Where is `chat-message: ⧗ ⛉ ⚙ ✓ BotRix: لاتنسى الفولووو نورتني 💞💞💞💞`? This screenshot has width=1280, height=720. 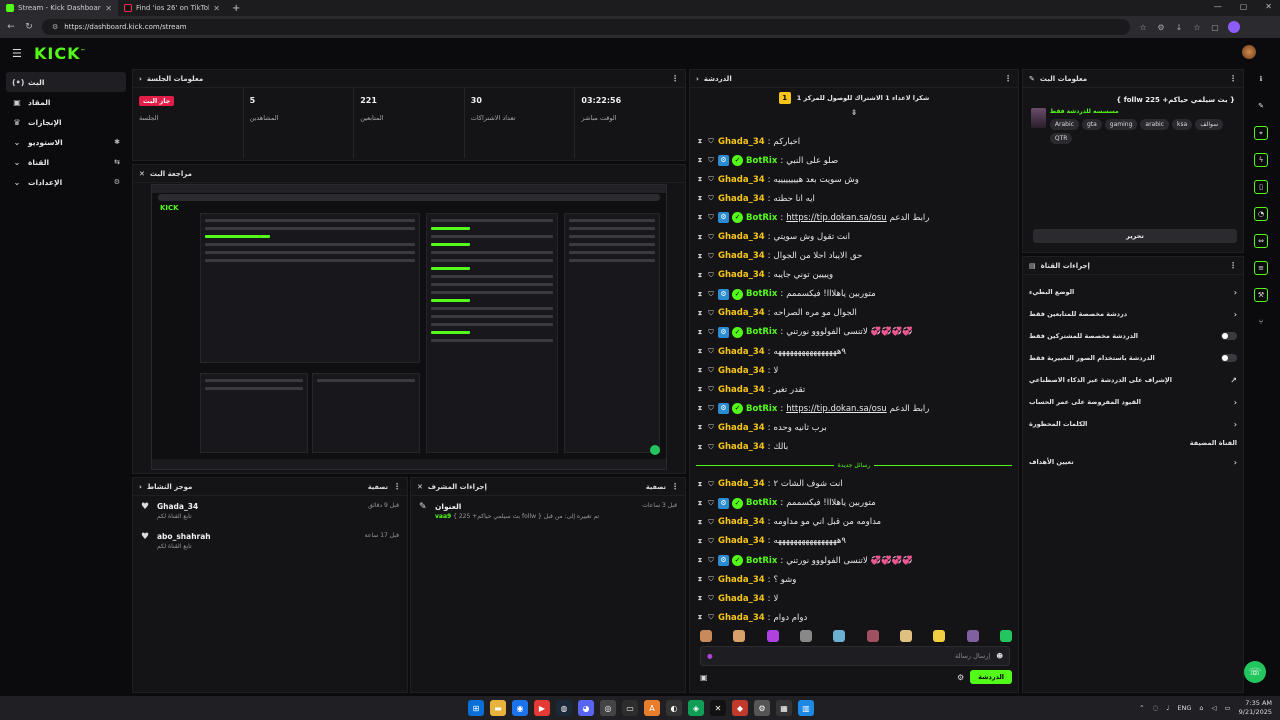 chat-message: ⧗ ⛉ ⚙ ✓ BotRix: لاتنسى الفولووو نورتني 💞💞💞💞 is located at coordinates (854, 332).